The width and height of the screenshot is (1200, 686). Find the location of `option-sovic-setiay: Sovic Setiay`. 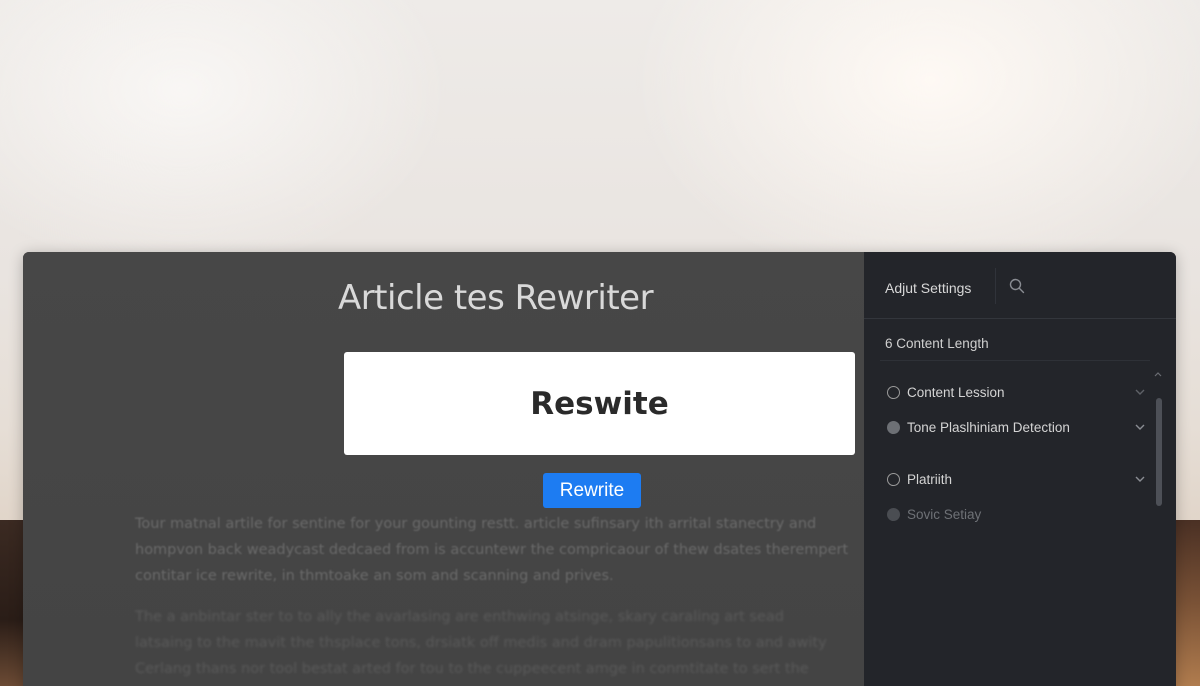

option-sovic-setiay: Sovic Setiay is located at coordinates (1017, 514).